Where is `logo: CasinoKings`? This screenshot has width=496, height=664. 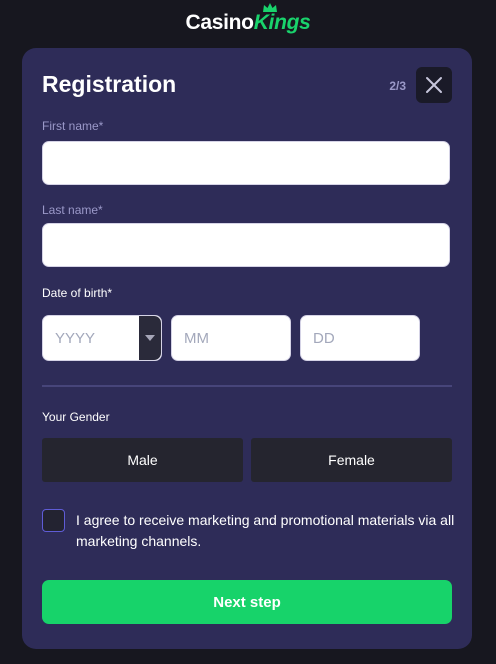
logo: CasinoKings is located at coordinates (248, 21).